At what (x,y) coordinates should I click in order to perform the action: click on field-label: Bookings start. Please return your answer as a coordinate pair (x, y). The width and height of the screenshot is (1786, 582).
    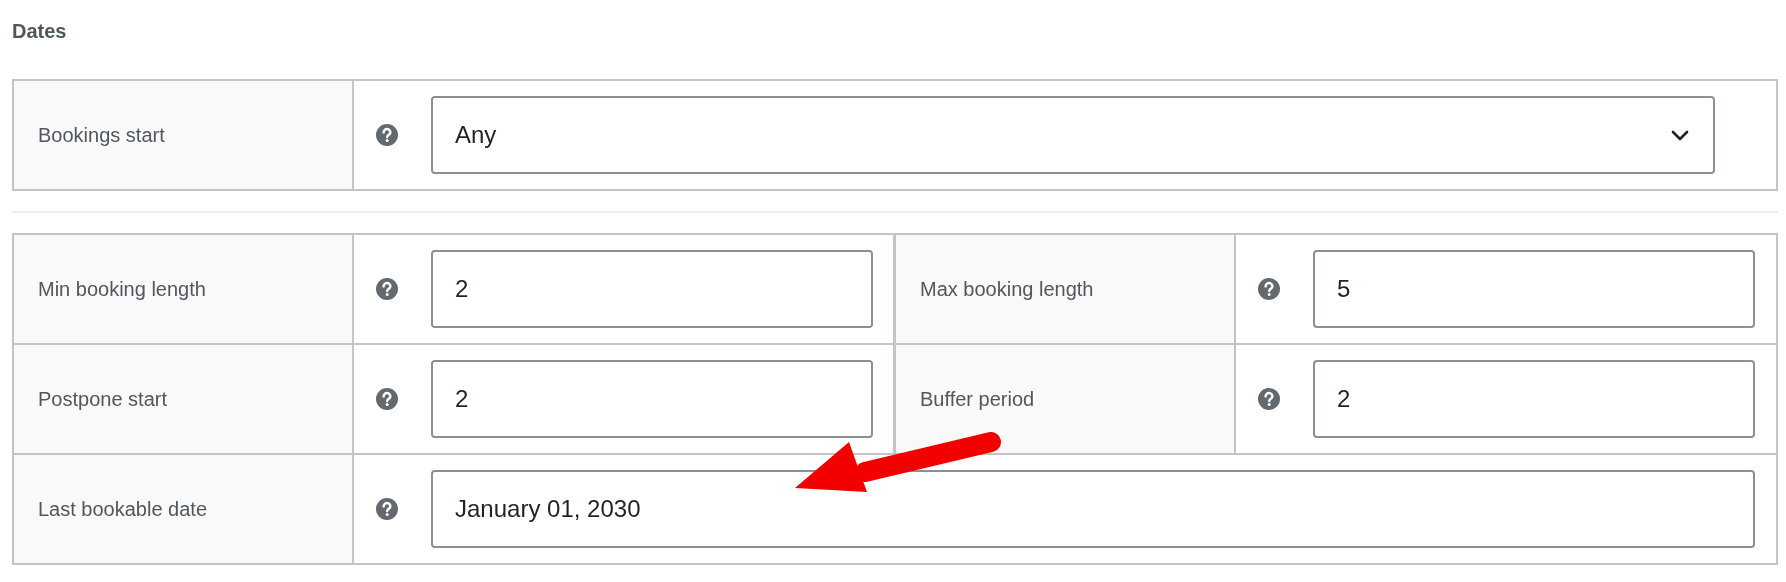
    Looking at the image, I should click on (184, 135).